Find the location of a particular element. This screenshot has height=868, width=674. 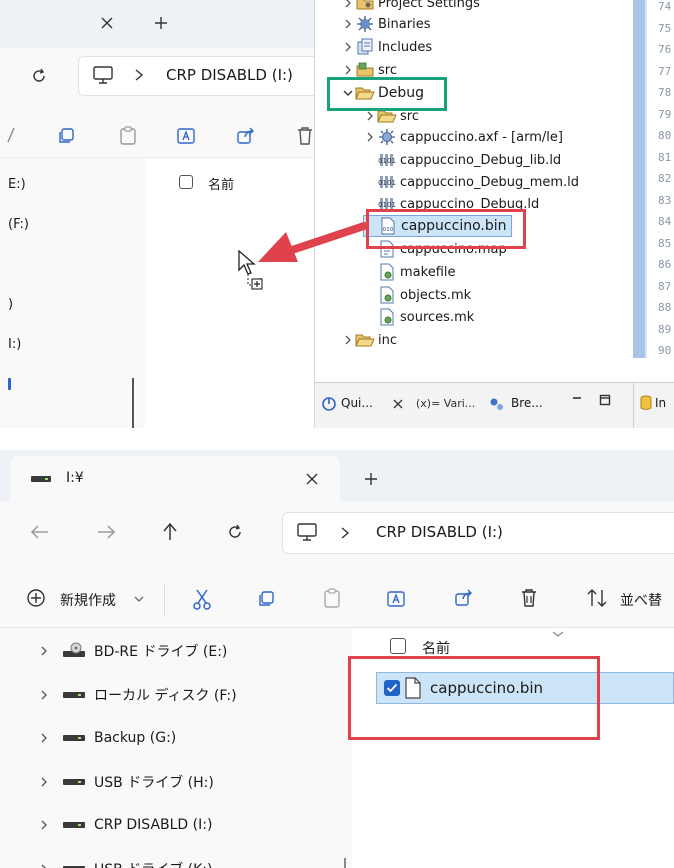

nav-fragment-blue-mark is located at coordinates (9, 384).